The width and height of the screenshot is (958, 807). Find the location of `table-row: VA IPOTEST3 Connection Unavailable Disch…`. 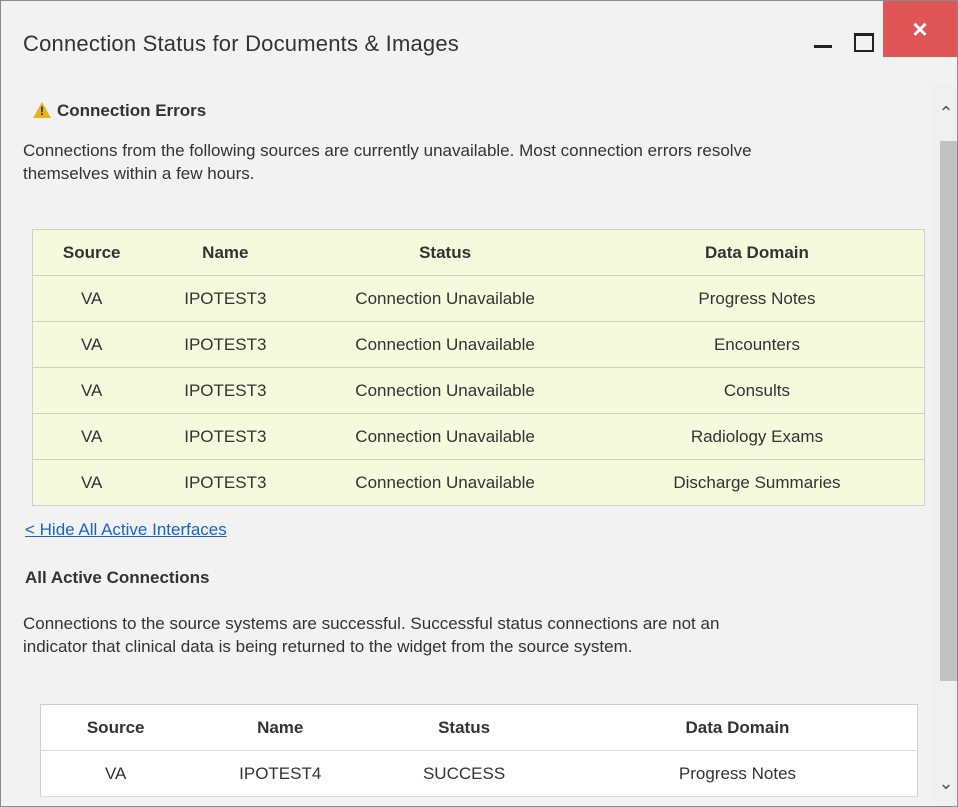

table-row: VA IPOTEST3 Connection Unavailable Disch… is located at coordinates (479, 483).